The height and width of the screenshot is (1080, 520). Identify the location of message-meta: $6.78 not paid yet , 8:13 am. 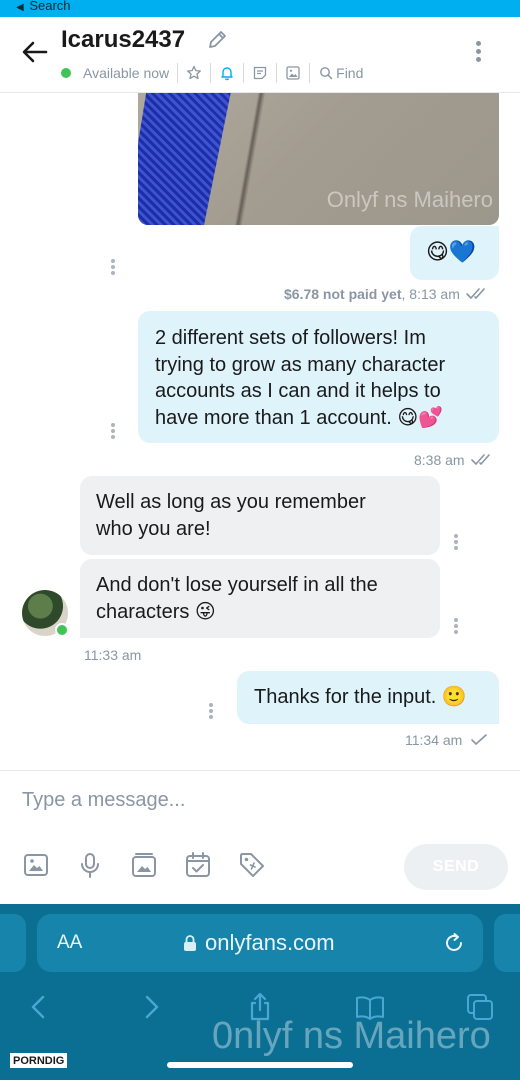
(388, 294).